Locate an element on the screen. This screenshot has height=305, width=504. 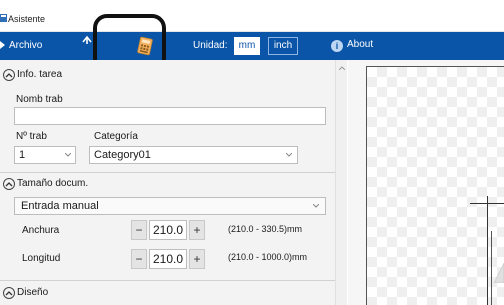
length-range: (210.0 - 1000.0)mm is located at coordinates (268, 257).